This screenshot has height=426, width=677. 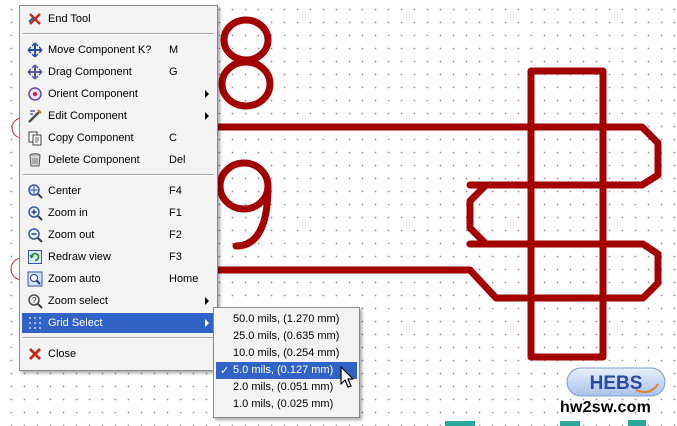 I want to click on menu-item-delete-component: Delete Component Del, so click(x=118, y=160).